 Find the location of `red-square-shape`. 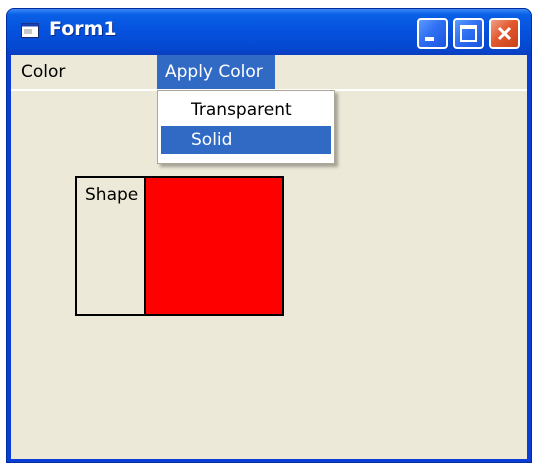

red-square-shape is located at coordinates (214, 246).